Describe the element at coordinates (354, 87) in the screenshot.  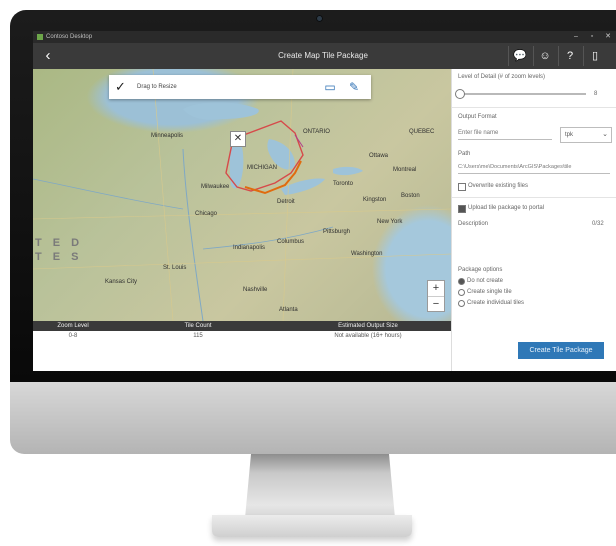
I see `freehand-tool-icon: ✎` at that location.